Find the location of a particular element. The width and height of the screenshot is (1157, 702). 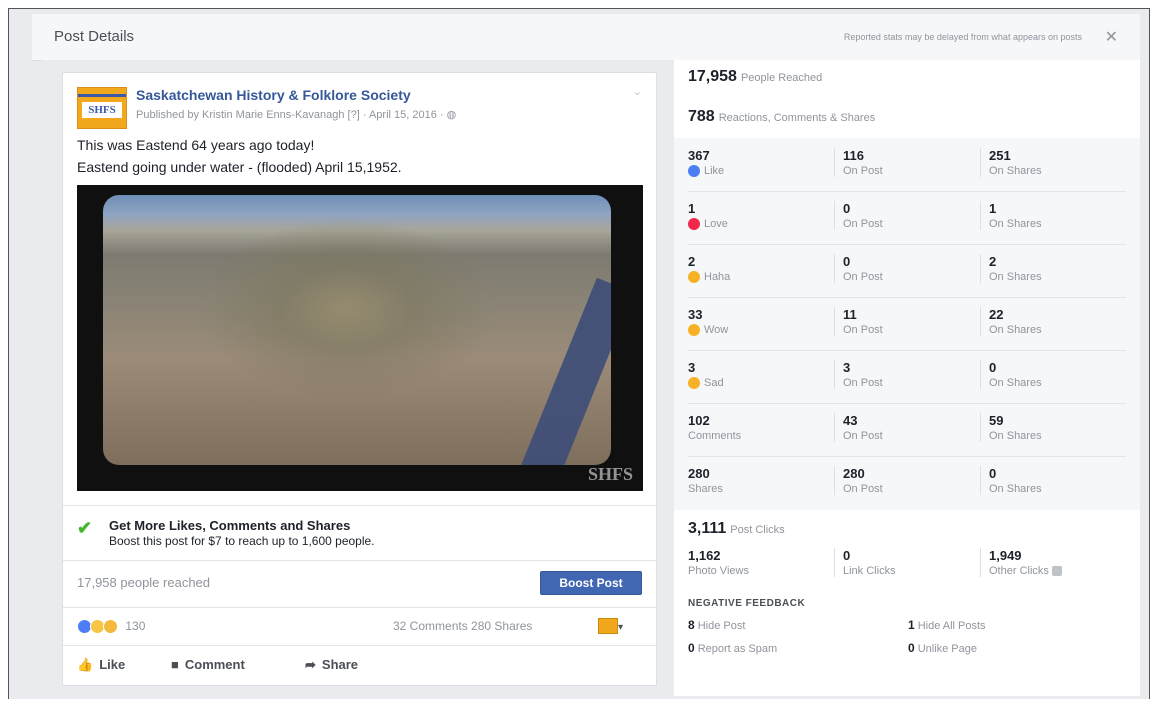

page-logo-text: SHFS is located at coordinates (102, 110).